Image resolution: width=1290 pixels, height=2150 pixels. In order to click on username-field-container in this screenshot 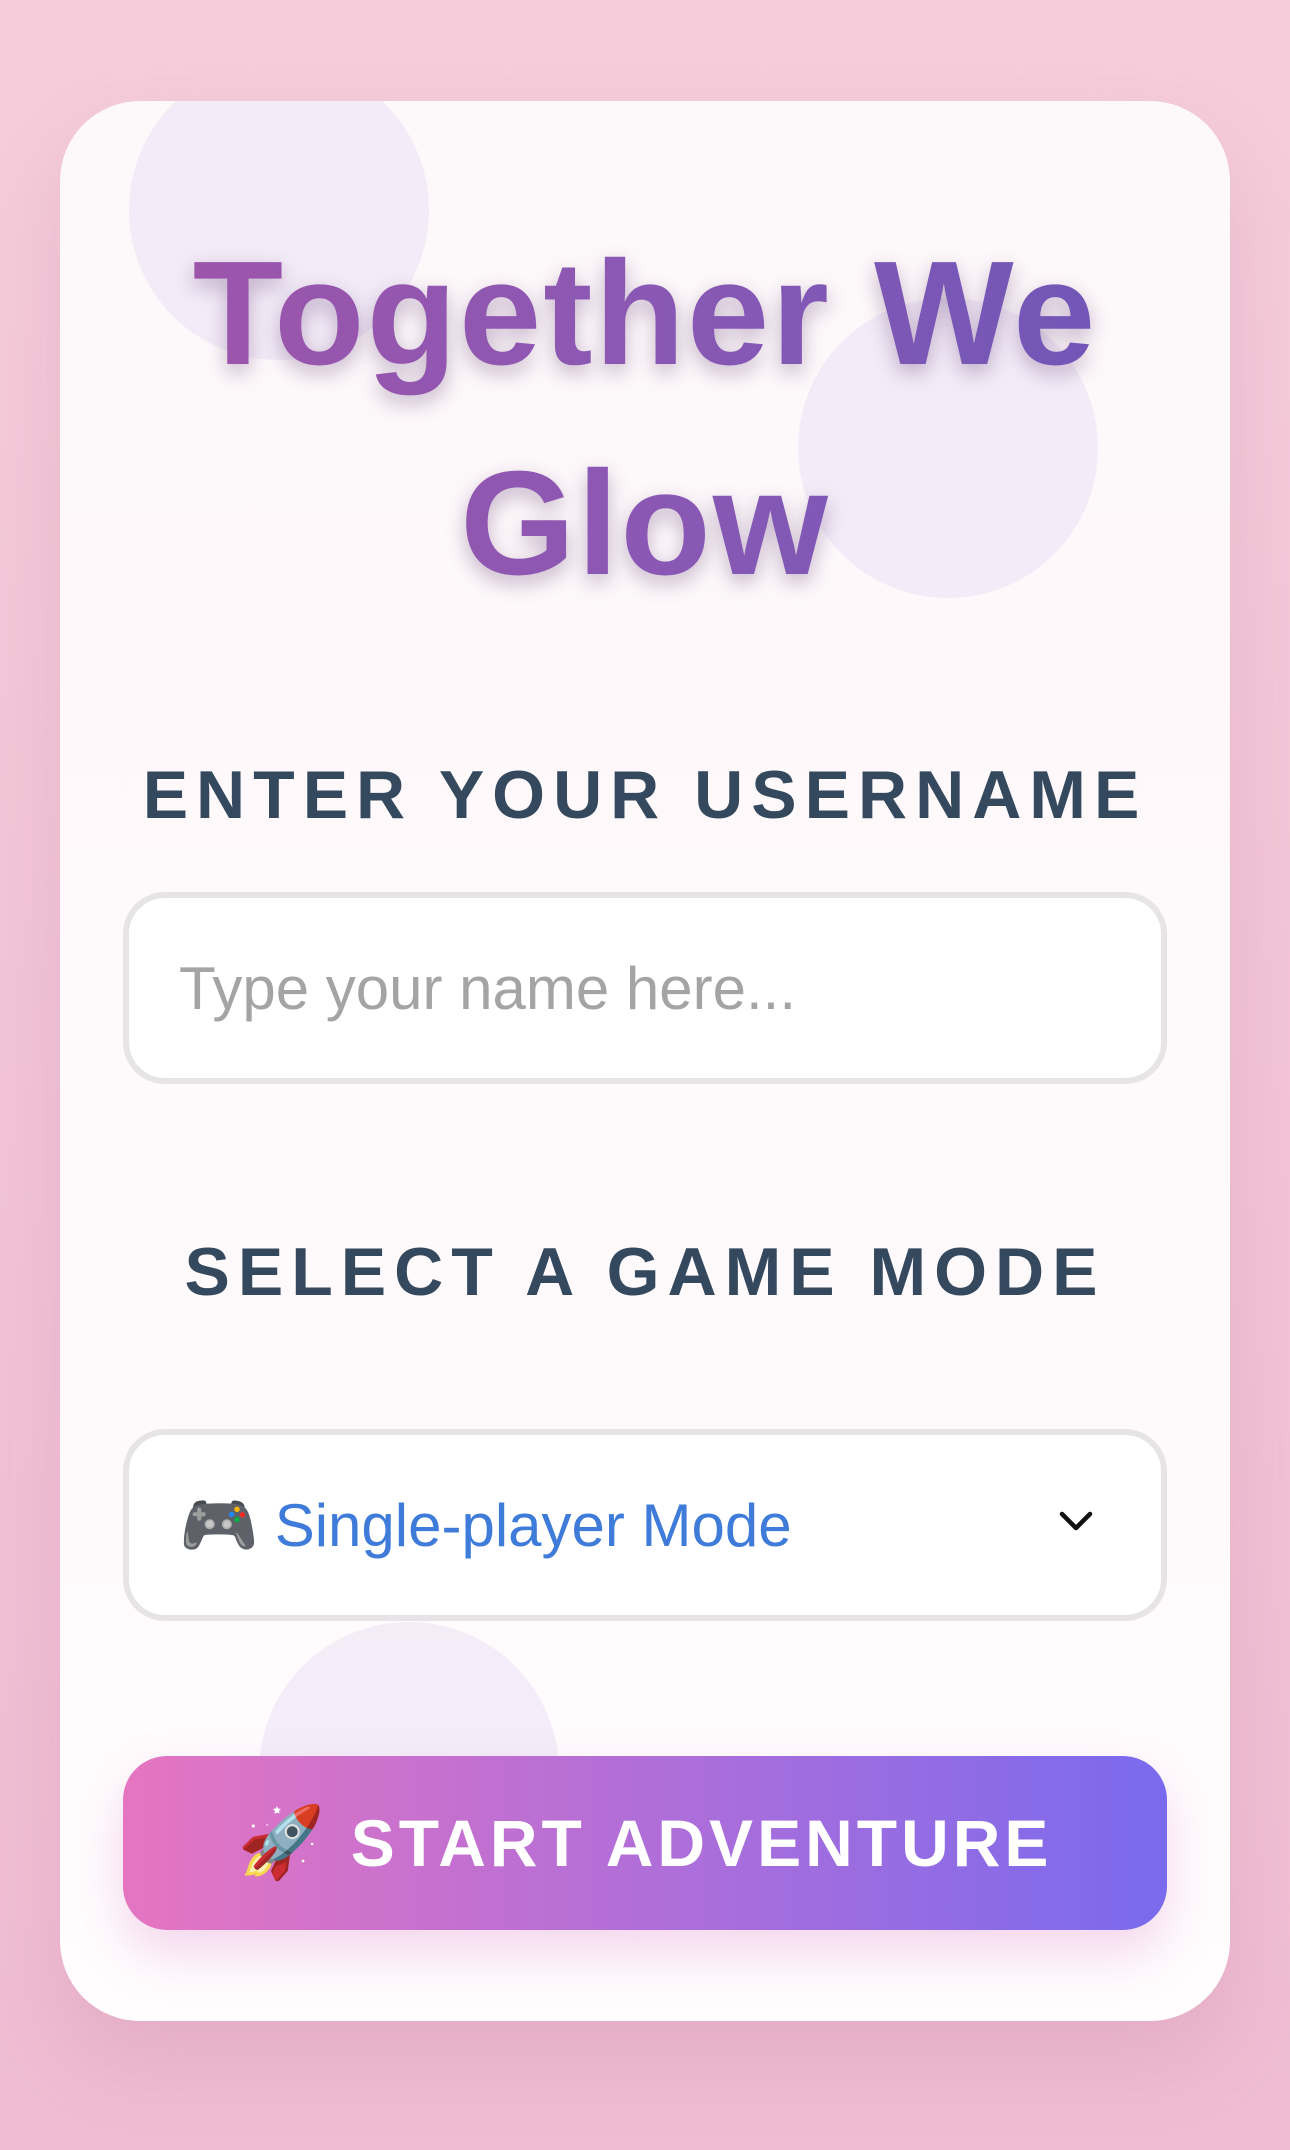, I will do `click(645, 988)`.